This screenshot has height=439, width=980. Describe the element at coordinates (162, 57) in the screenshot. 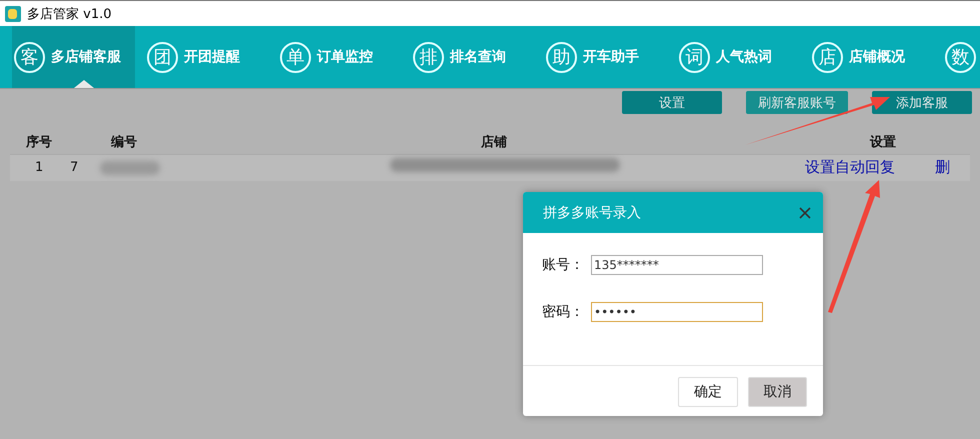

I see `tab-icon: 团` at that location.